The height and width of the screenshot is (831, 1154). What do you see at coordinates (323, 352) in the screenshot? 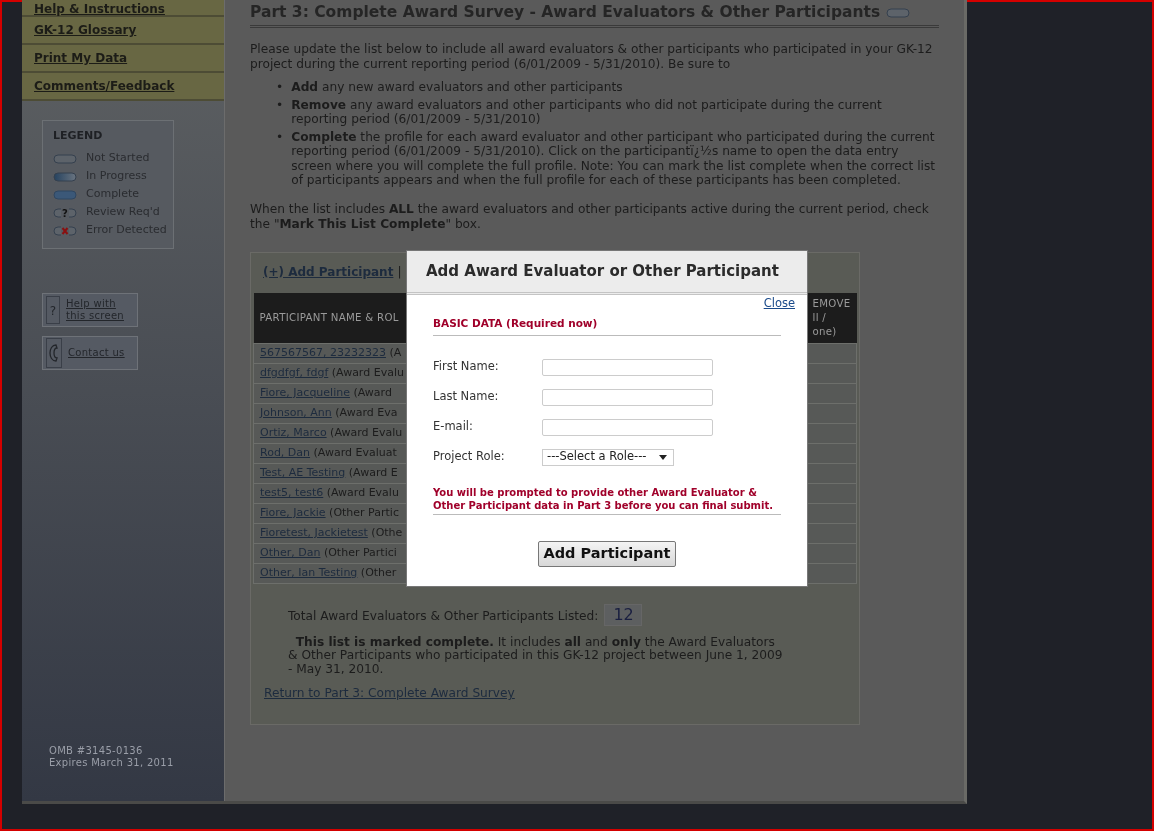
I see `participant-link: 567567567, 23232323` at bounding box center [323, 352].